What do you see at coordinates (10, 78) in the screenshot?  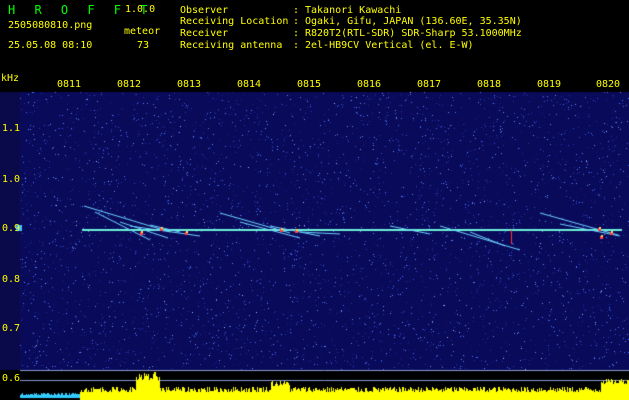 I see `frequency-unit-label: kHz` at bounding box center [10, 78].